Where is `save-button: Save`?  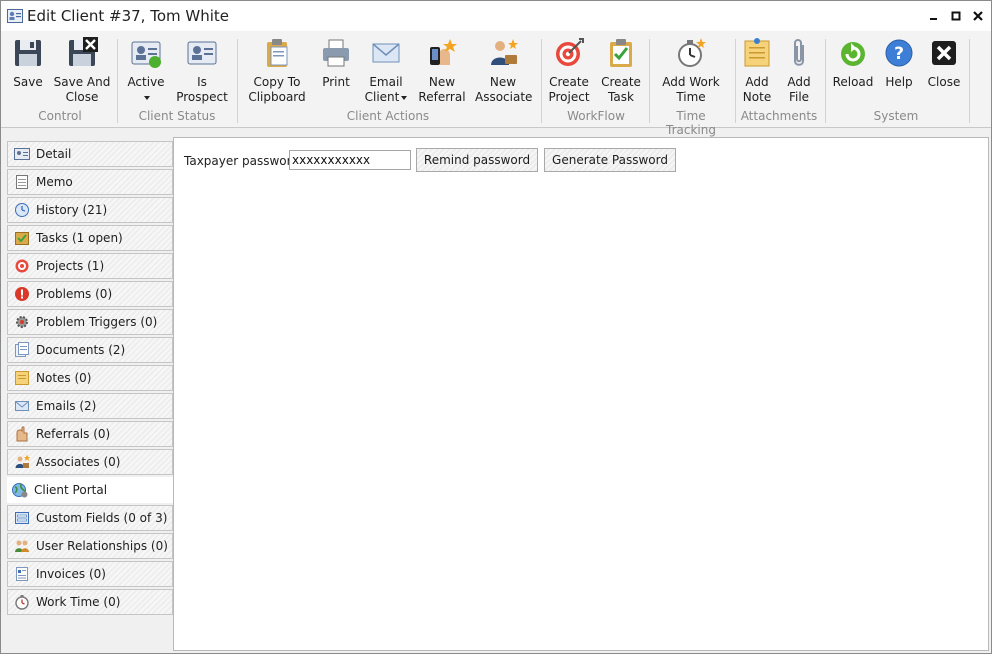 save-button: Save is located at coordinates (28, 63).